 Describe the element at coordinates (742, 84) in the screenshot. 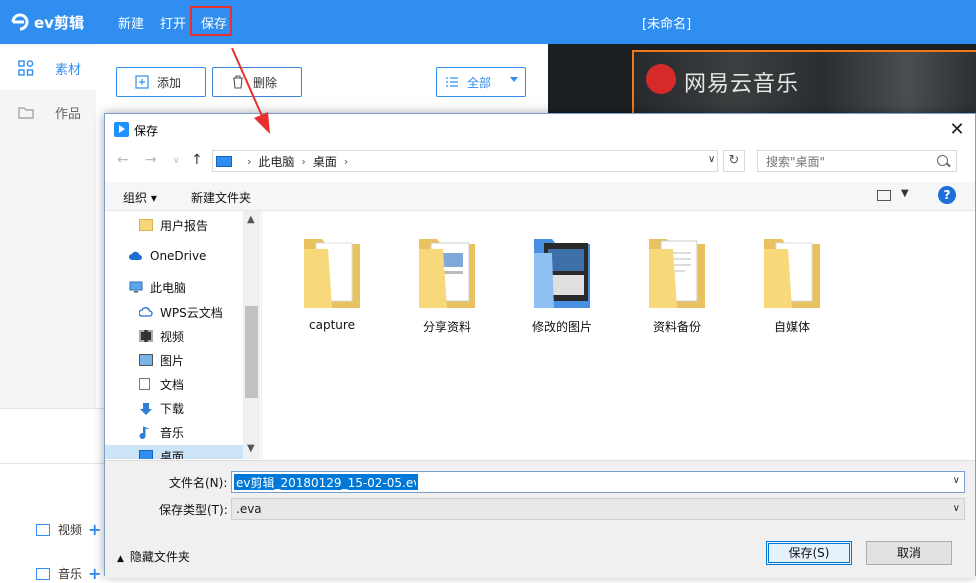

I see `preview-watermark: 网易云音乐` at that location.